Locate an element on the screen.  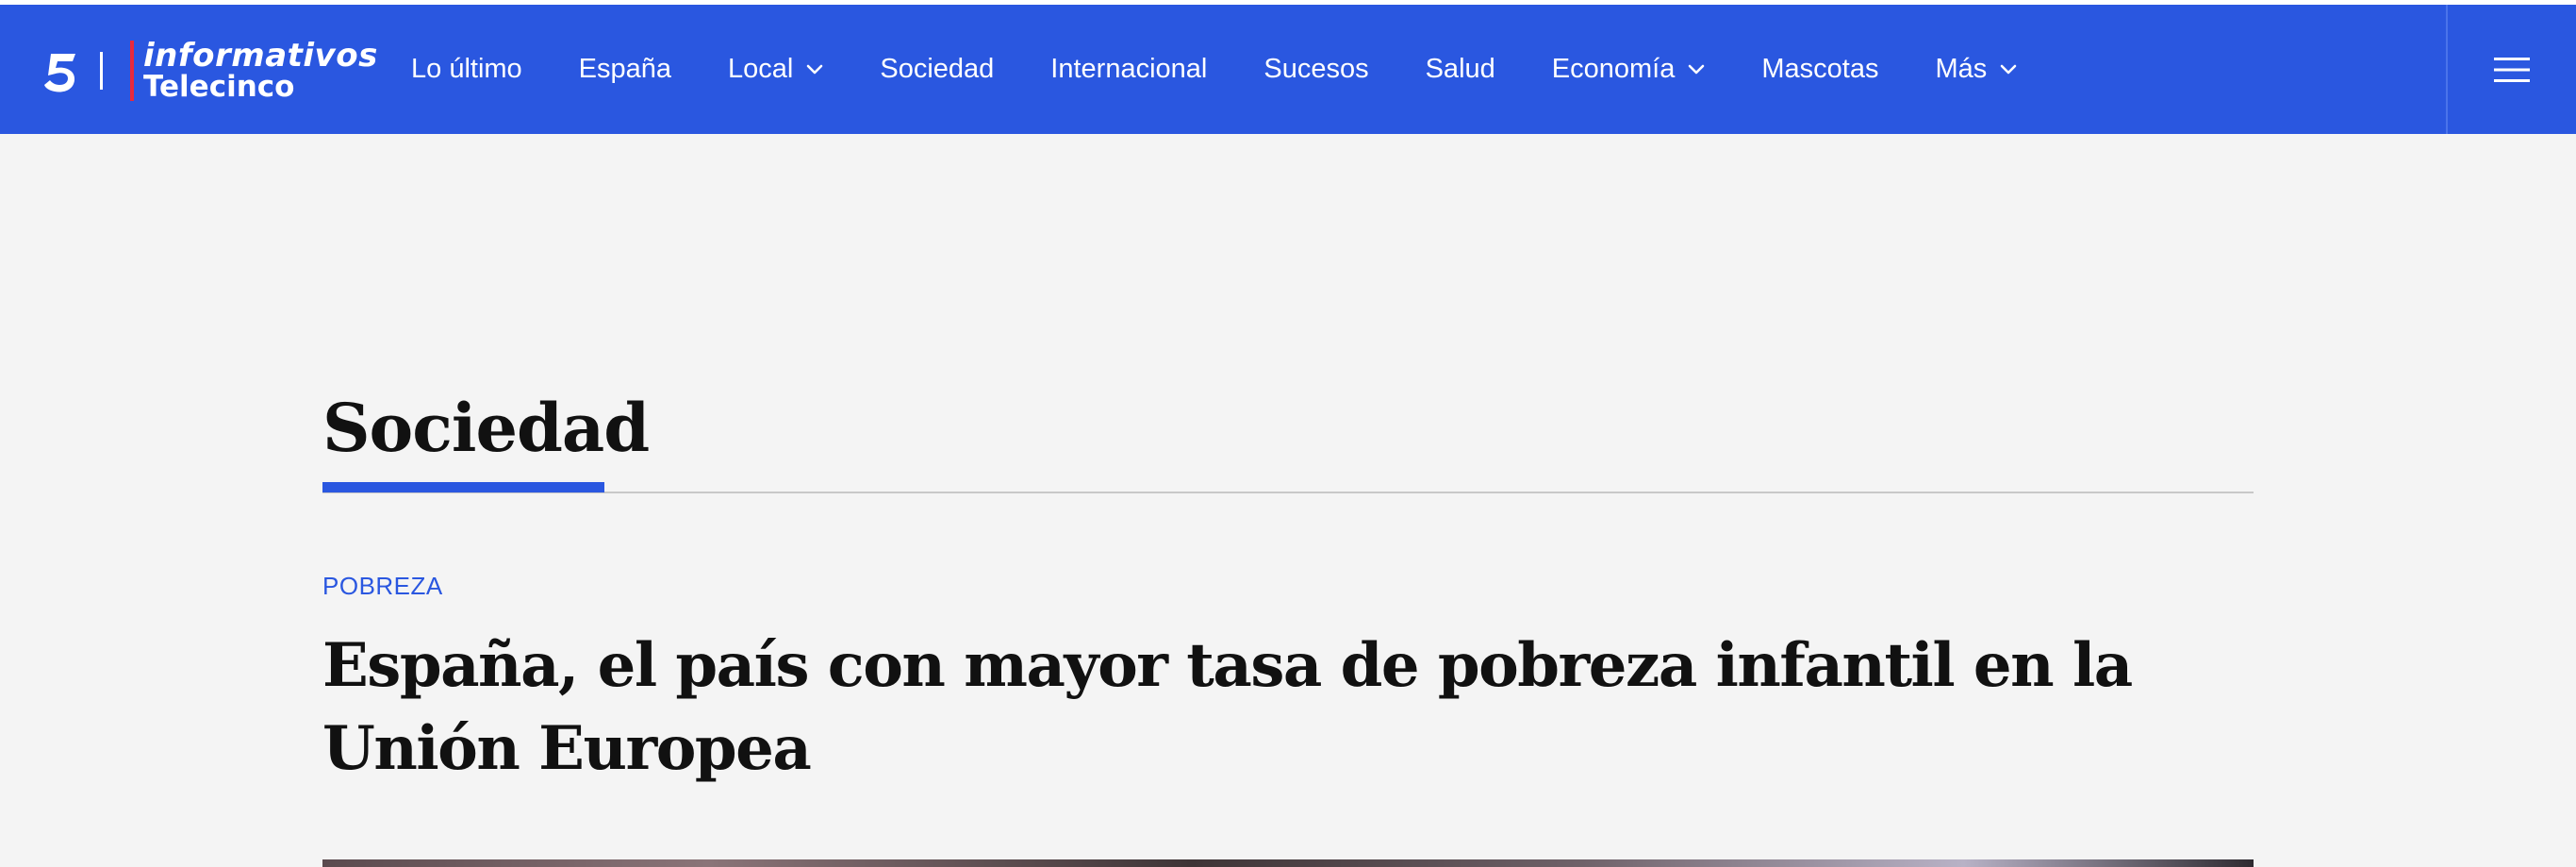
nav-item-sucesos: Sucesos is located at coordinates (1315, 69).